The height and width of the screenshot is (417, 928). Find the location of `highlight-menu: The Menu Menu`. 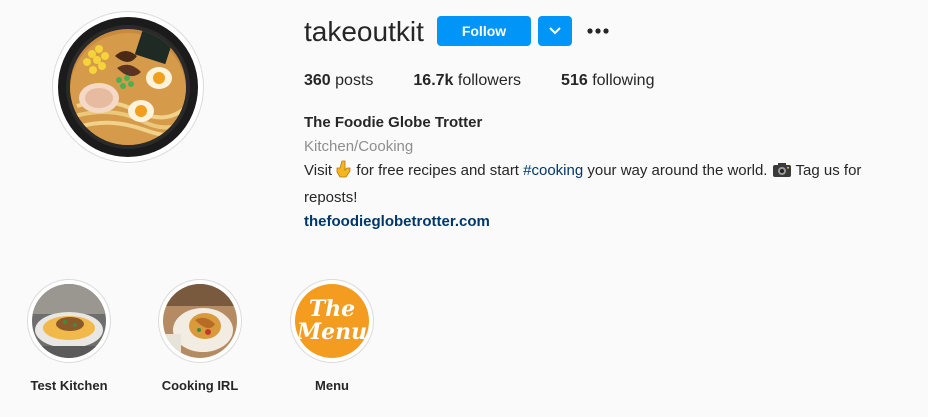

highlight-menu: The Menu Menu is located at coordinates (332, 336).